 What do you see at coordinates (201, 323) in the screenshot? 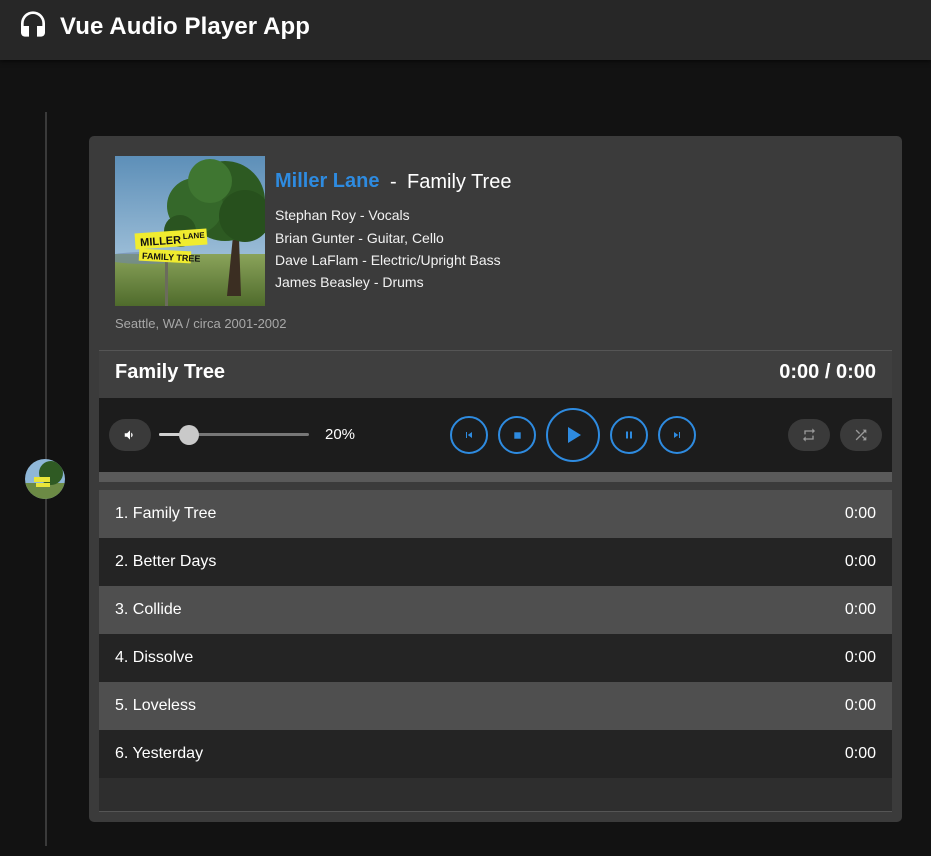
I see `album-location: Seattle, WA / circa 2001-2002` at bounding box center [201, 323].